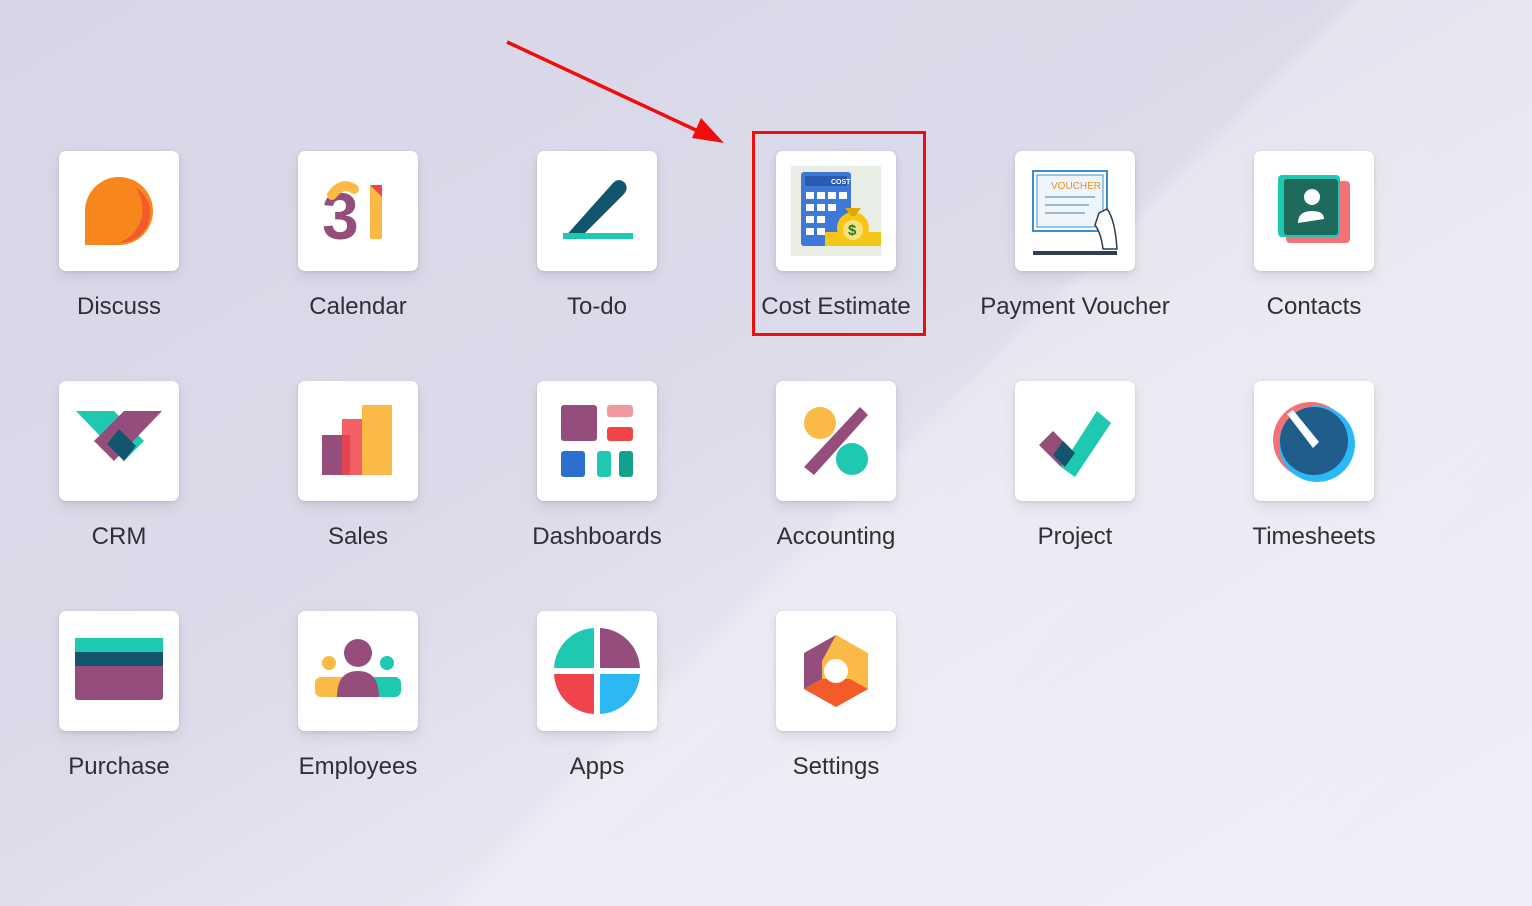 This screenshot has width=1532, height=906. I want to click on apps-icon, so click(597, 671).